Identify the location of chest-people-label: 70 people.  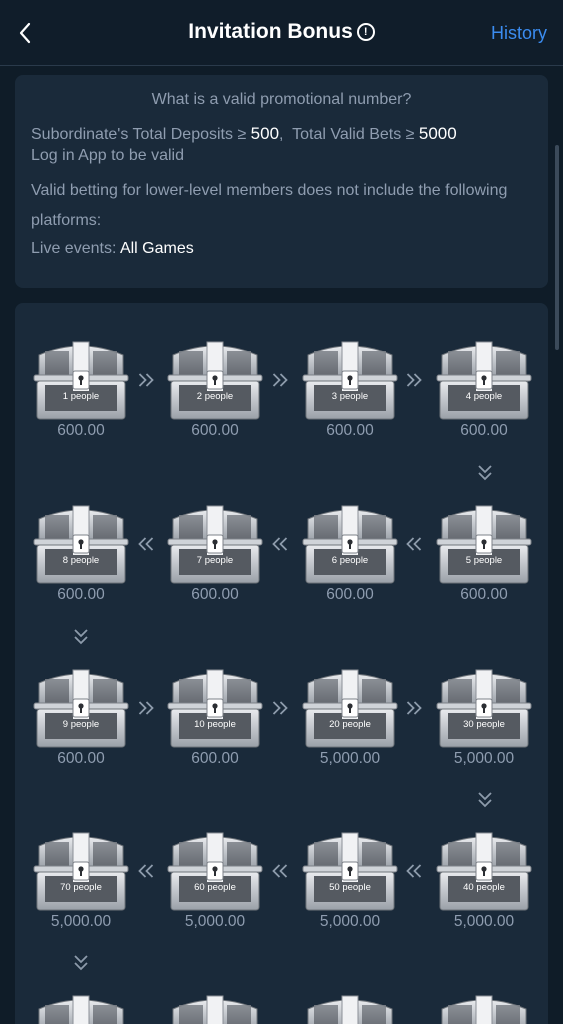
(81, 887).